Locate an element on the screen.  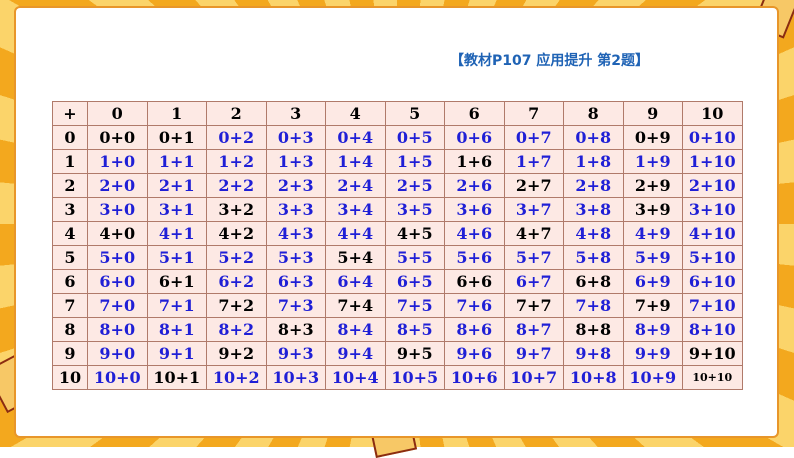
column-header: 7 is located at coordinates (533, 113).